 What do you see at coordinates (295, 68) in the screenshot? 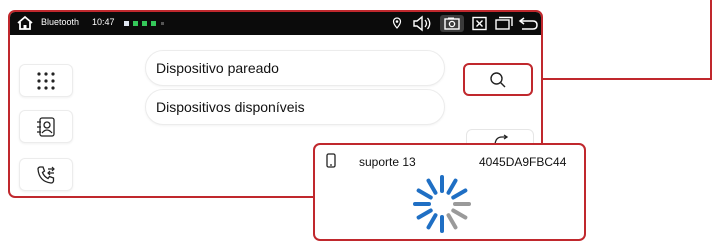
I see `paired-devices-item: Dispositivo pareado` at bounding box center [295, 68].